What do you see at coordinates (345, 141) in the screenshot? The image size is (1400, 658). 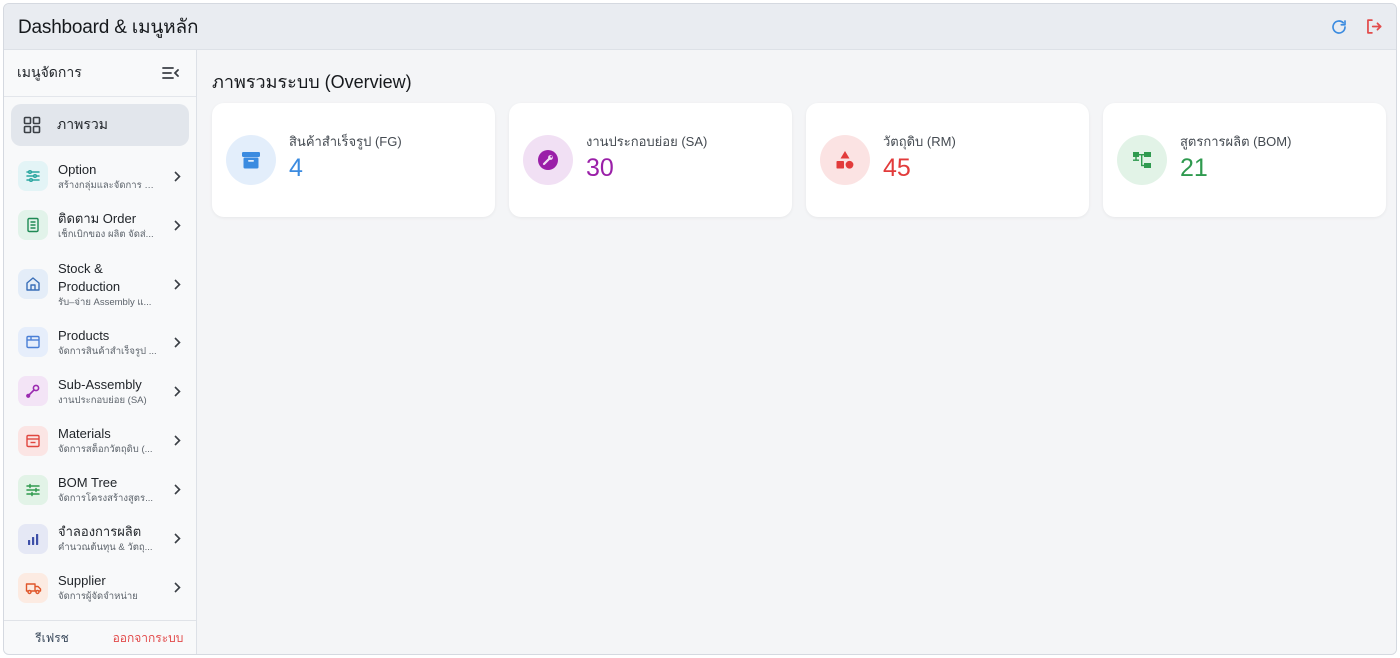 I see `stat-label: สินค้าสำเร็จรูป (FG)` at bounding box center [345, 141].